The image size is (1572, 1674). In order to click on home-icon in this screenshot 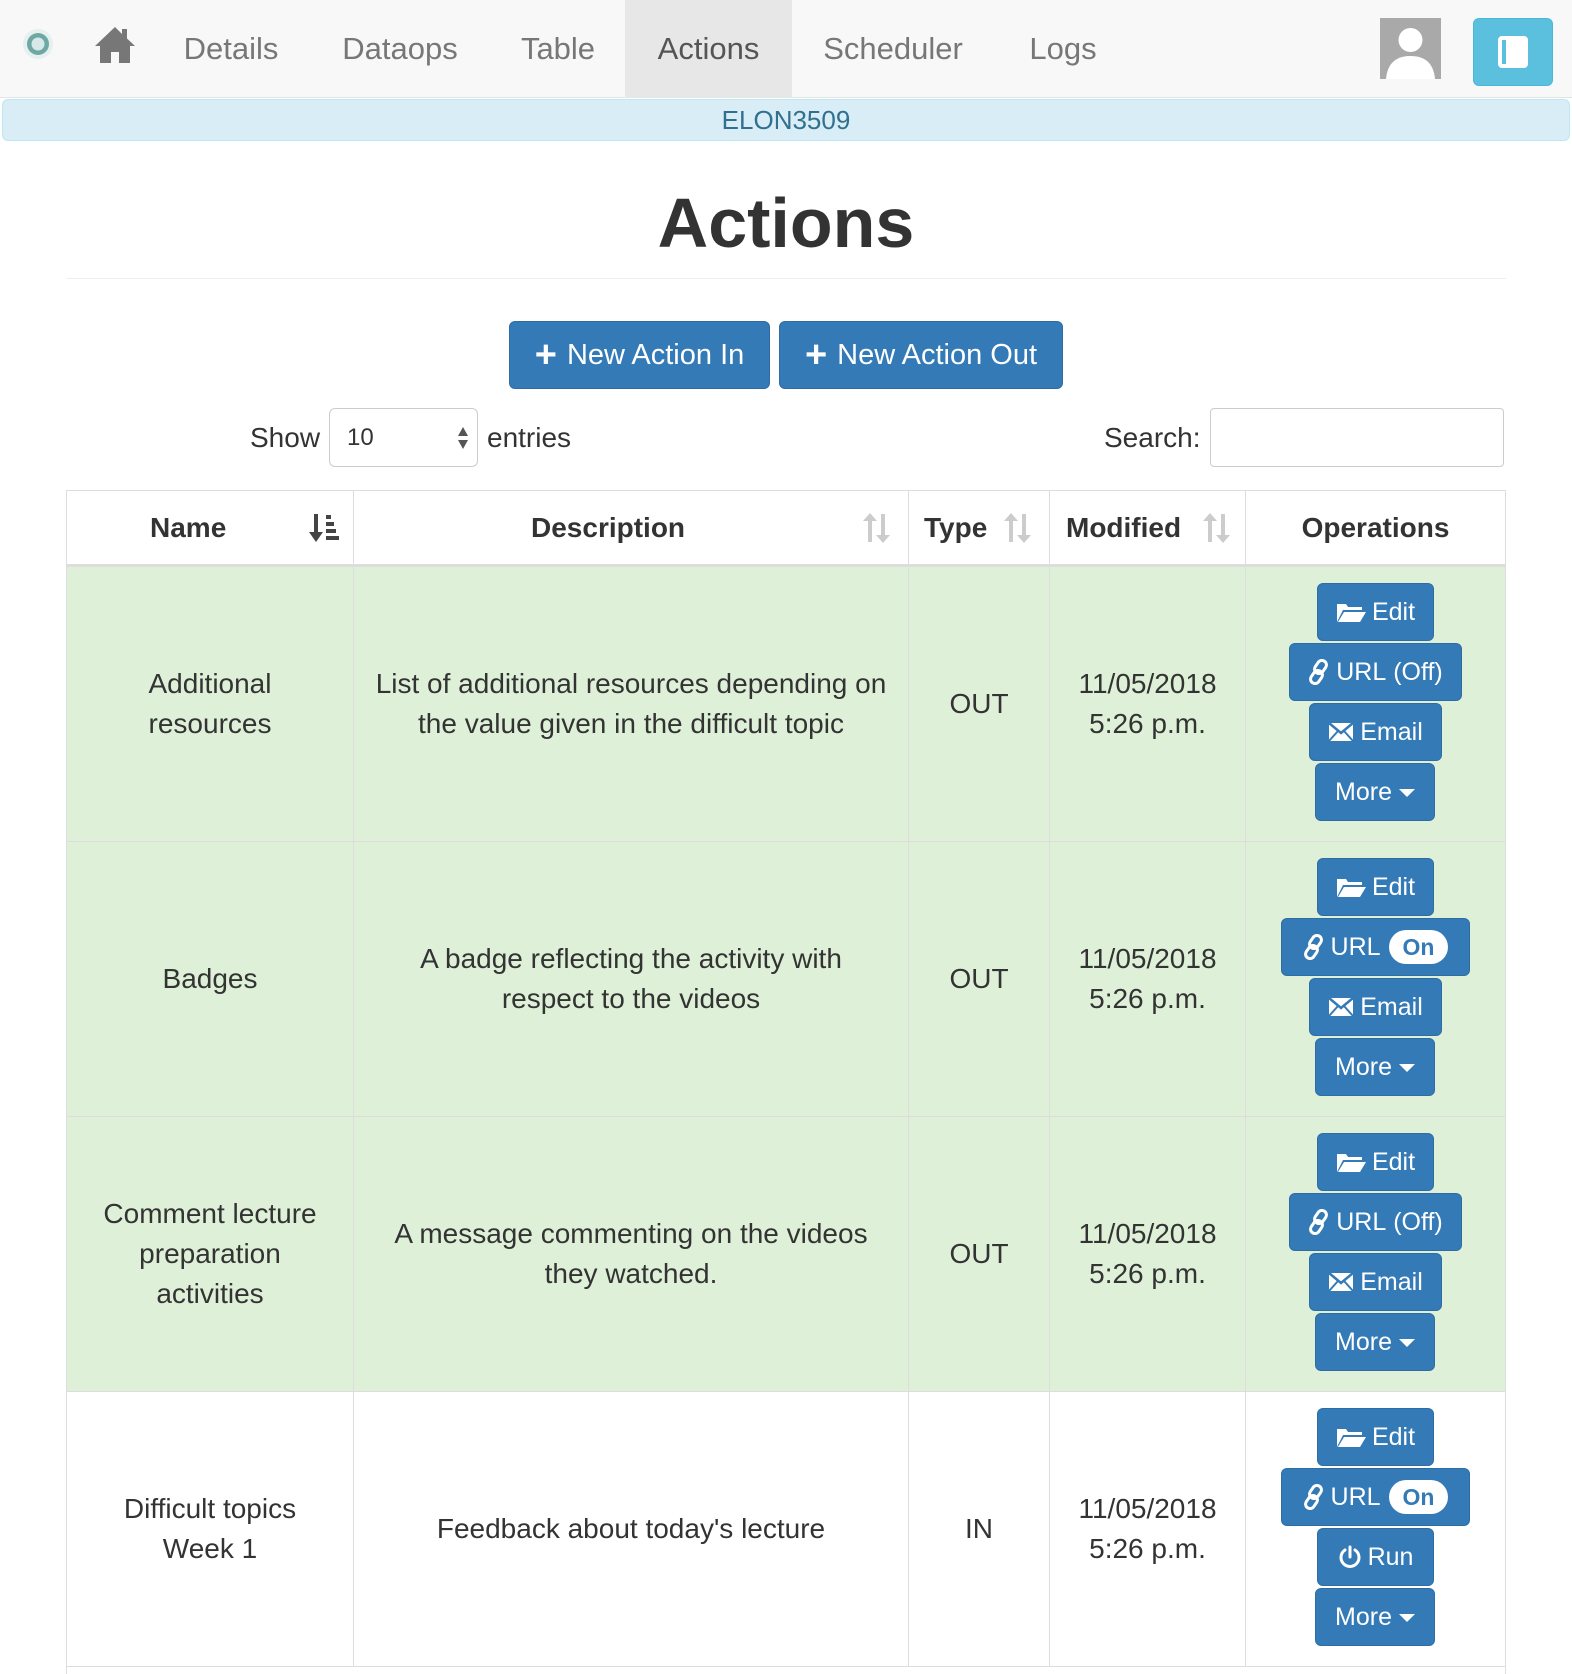, I will do `click(115, 45)`.